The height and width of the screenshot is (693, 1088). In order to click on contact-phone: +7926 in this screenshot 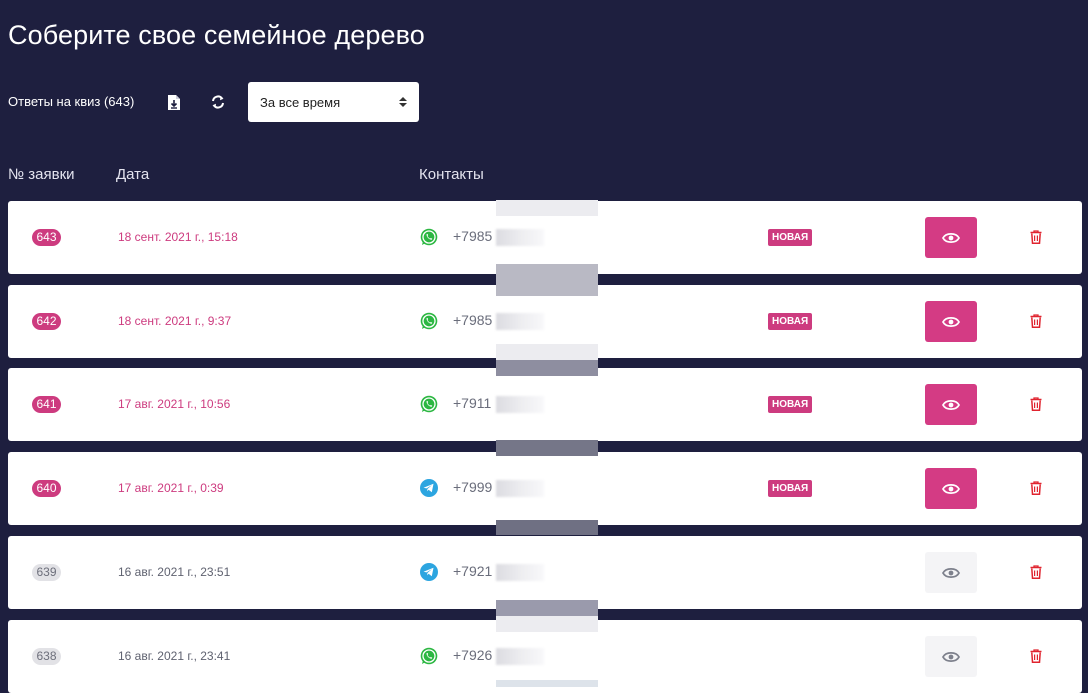, I will do `click(473, 655)`.